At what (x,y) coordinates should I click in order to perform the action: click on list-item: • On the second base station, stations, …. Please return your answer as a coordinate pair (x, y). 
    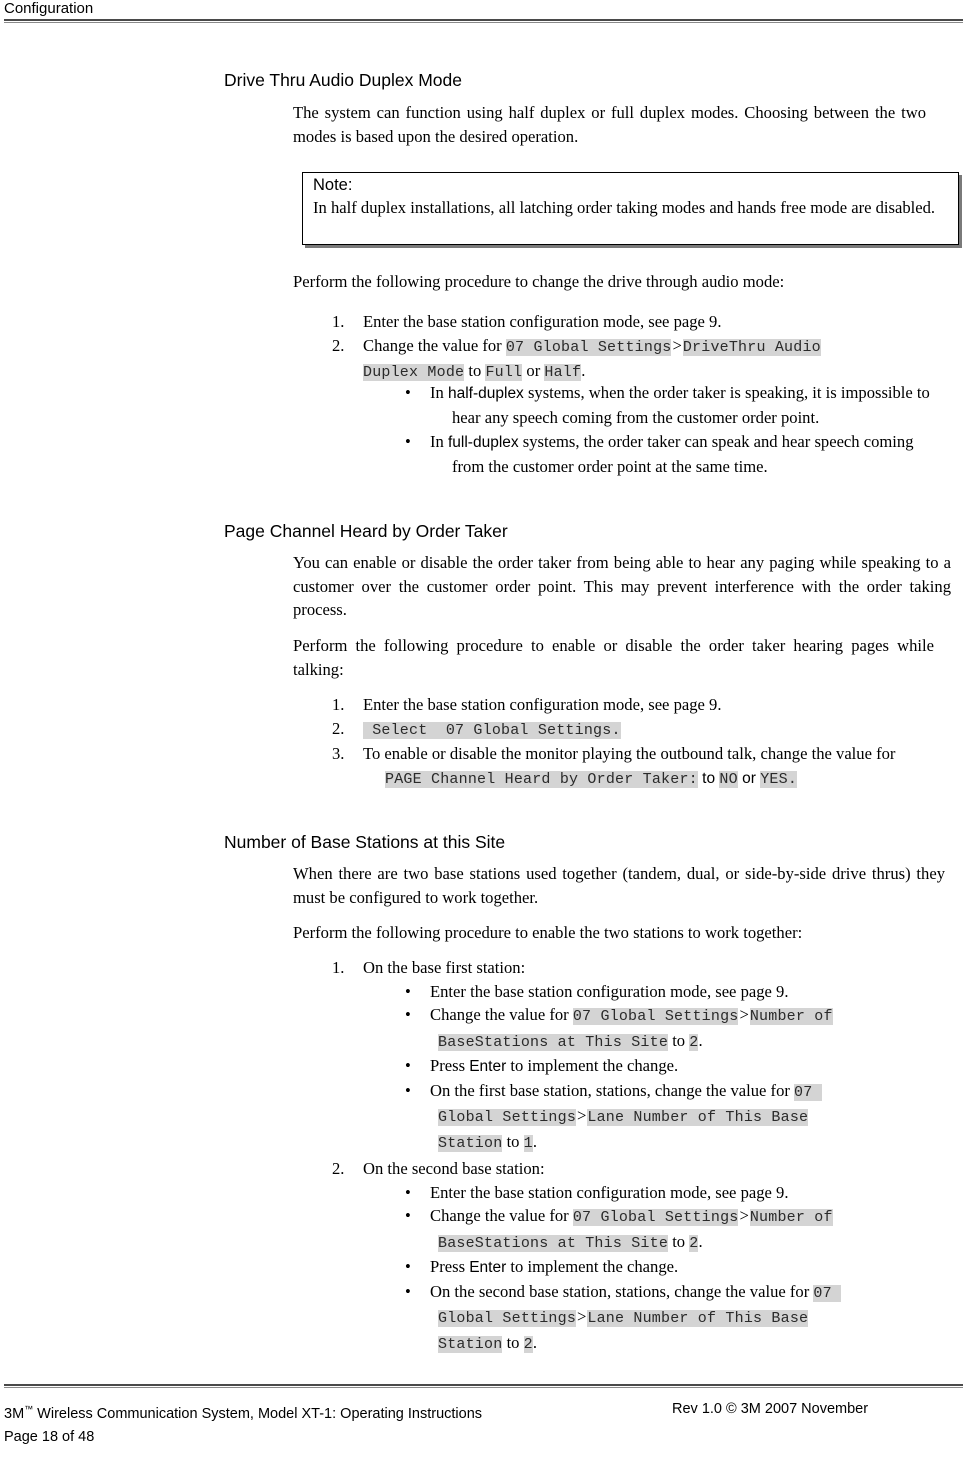
    Looking at the image, I should click on (670, 1318).